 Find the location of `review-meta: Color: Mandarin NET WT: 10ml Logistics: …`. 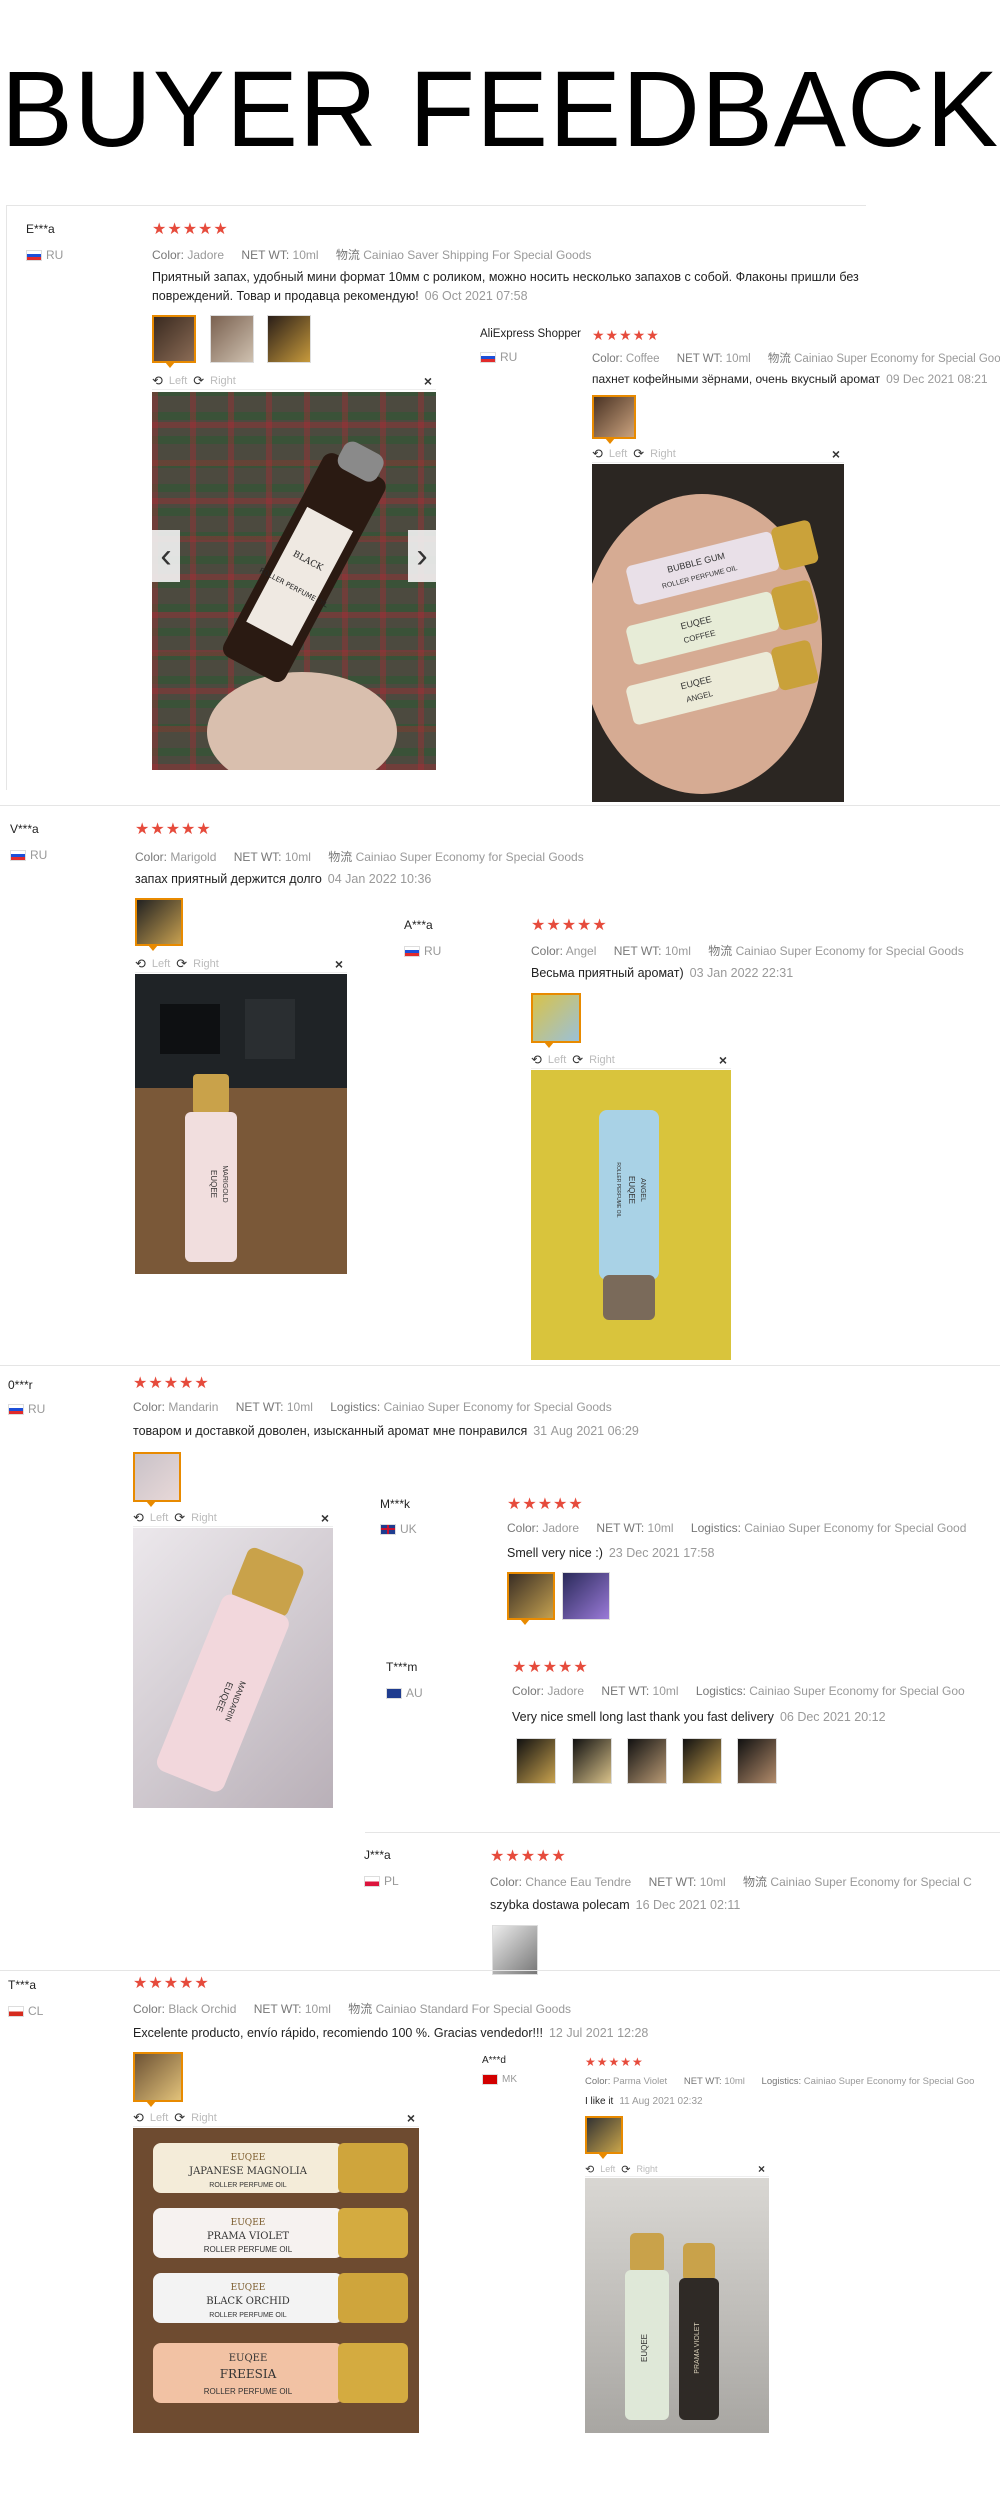

review-meta: Color: Mandarin NET WT: 10ml Logistics: … is located at coordinates (372, 1407).